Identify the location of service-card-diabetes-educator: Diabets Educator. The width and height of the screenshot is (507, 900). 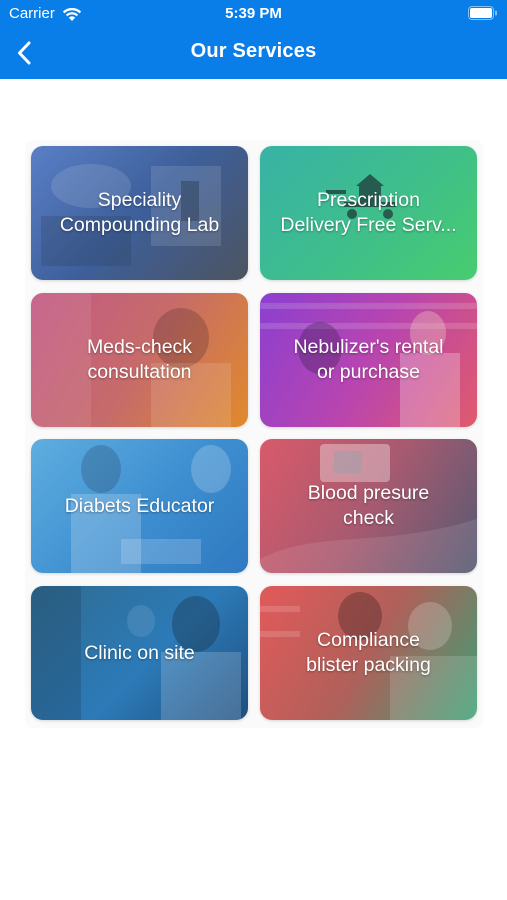
(139, 506).